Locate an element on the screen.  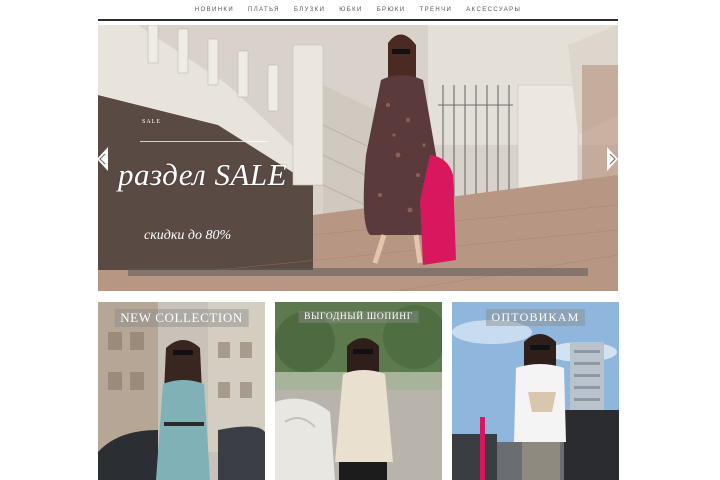
hero-title: раздел SALE is located at coordinates (203, 174).